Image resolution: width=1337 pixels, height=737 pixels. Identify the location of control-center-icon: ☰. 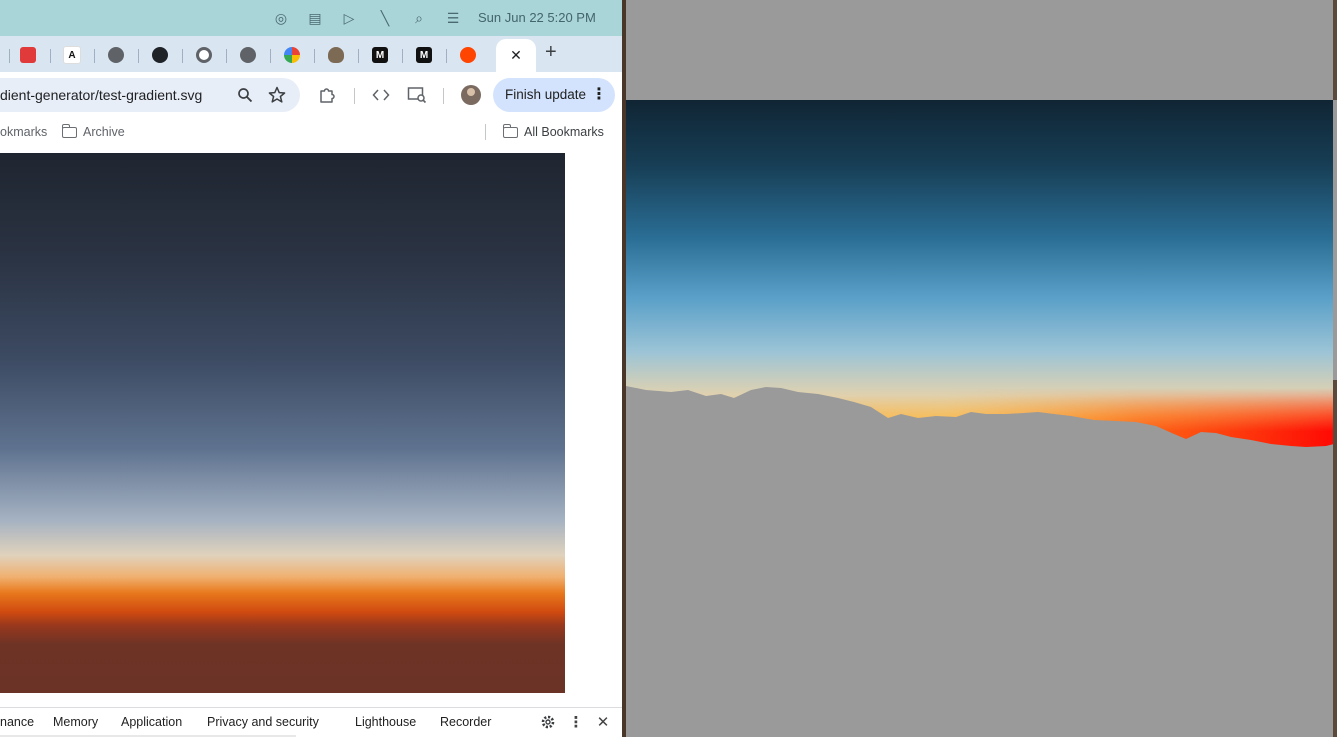
(453, 18).